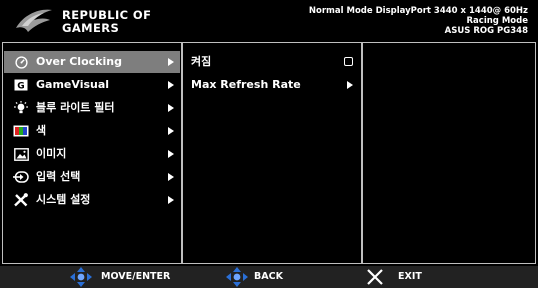 Image resolution: width=538 pixels, height=288 pixels. Describe the element at coordinates (246, 84) in the screenshot. I see `submenu-item-label: Max Refresh Rate` at that location.